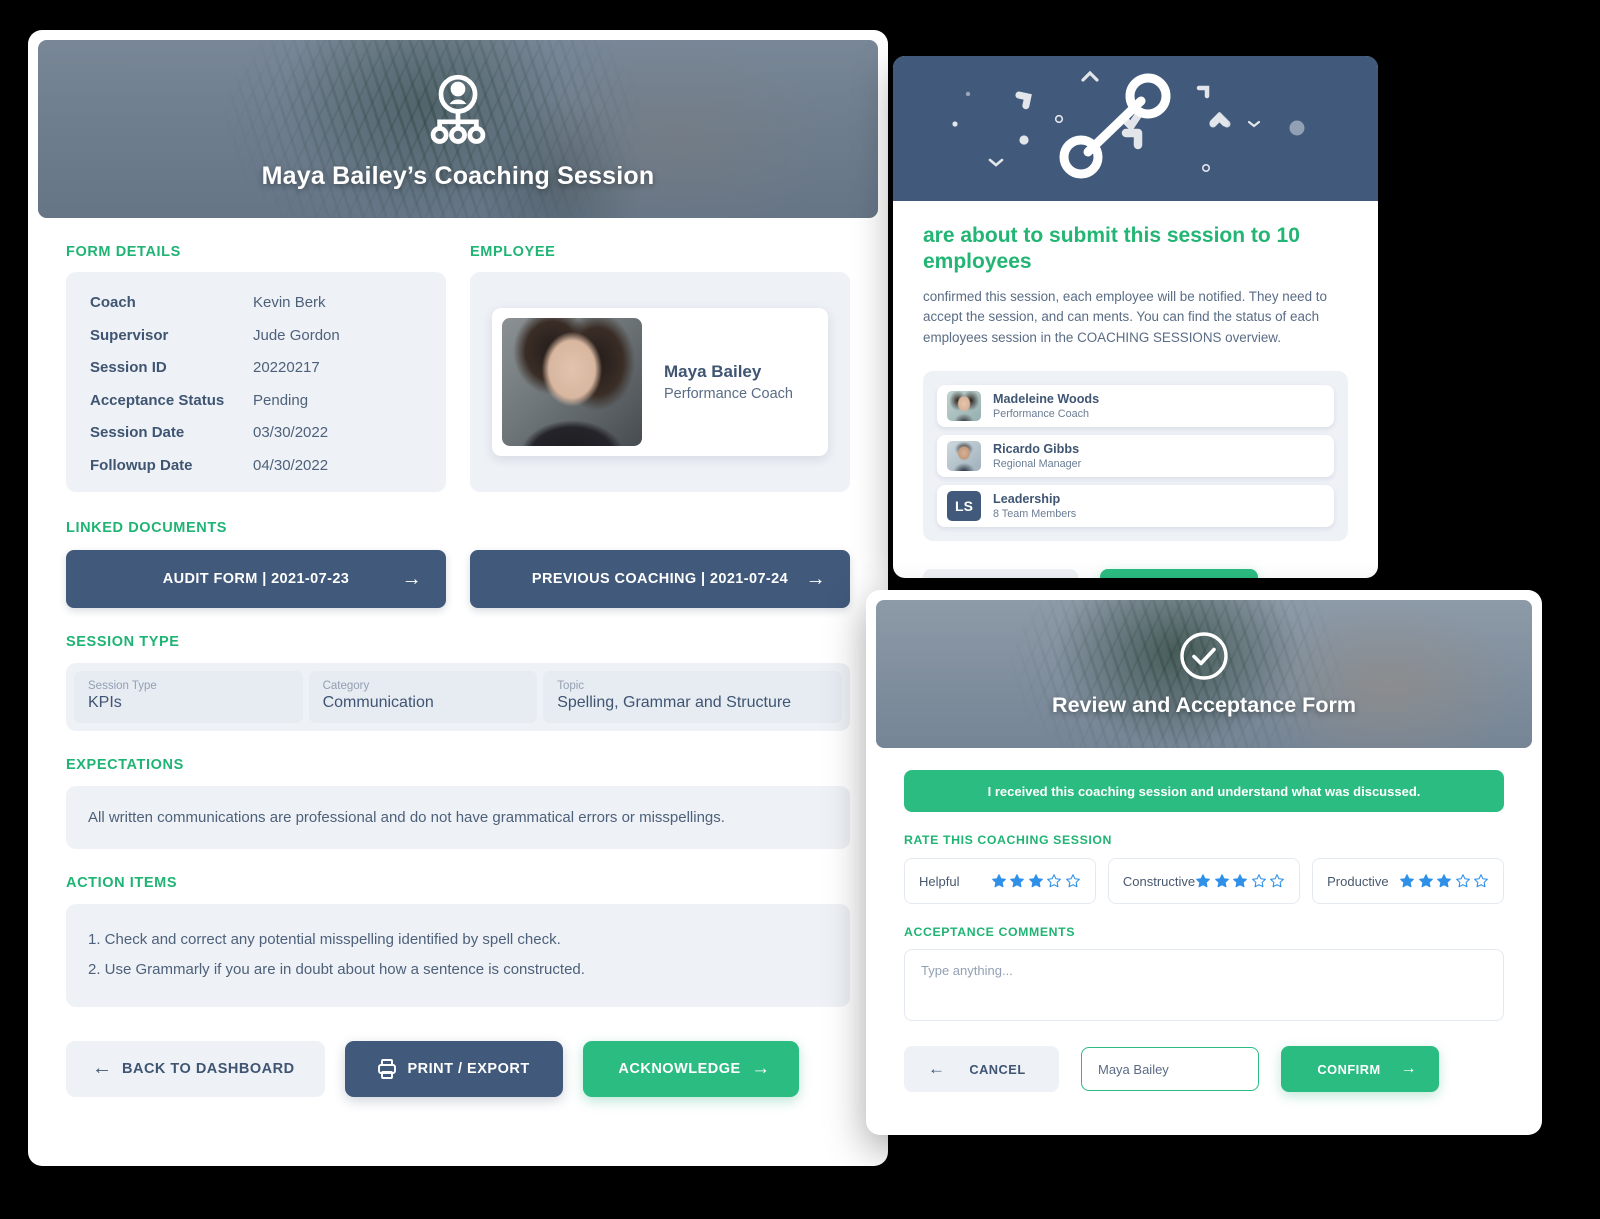 This screenshot has height=1219, width=1600. I want to click on signature-input: Maya Bailey, so click(1170, 1069).